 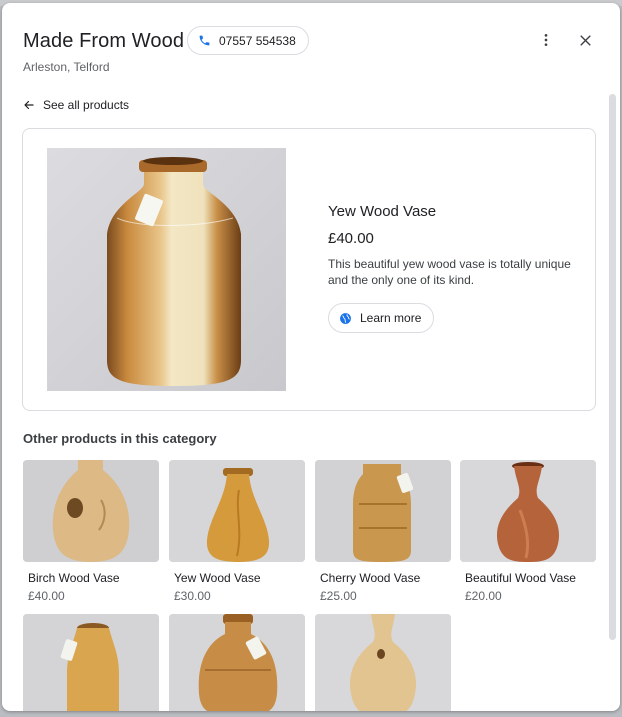 I want to click on product-tile-price: £25.00, so click(x=338, y=596).